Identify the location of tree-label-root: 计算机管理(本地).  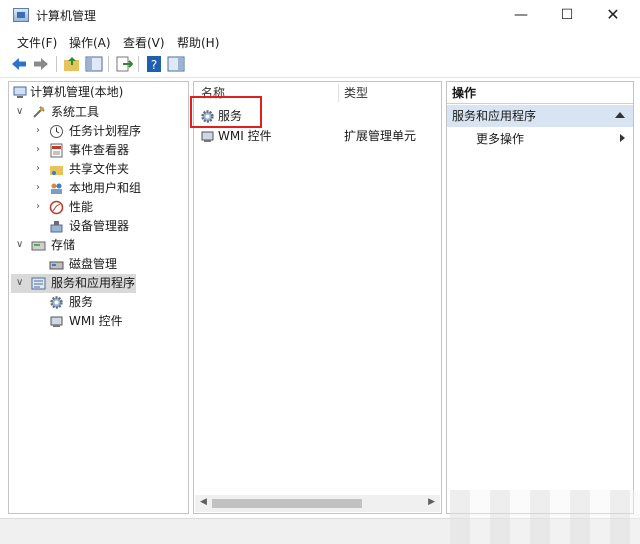
(77, 92).